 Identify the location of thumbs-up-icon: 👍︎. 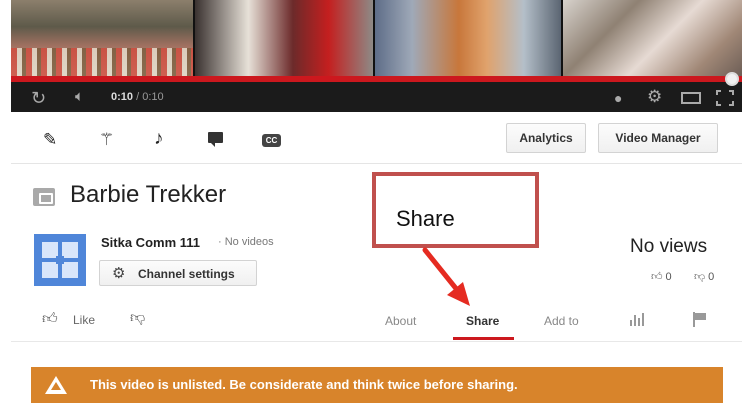
(657, 277).